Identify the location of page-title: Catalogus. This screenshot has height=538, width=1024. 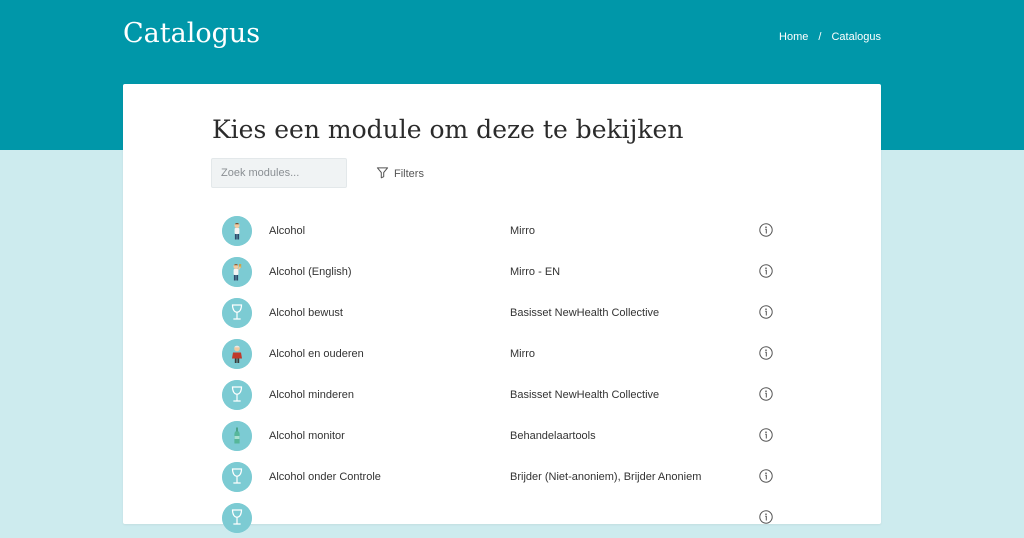
(192, 33).